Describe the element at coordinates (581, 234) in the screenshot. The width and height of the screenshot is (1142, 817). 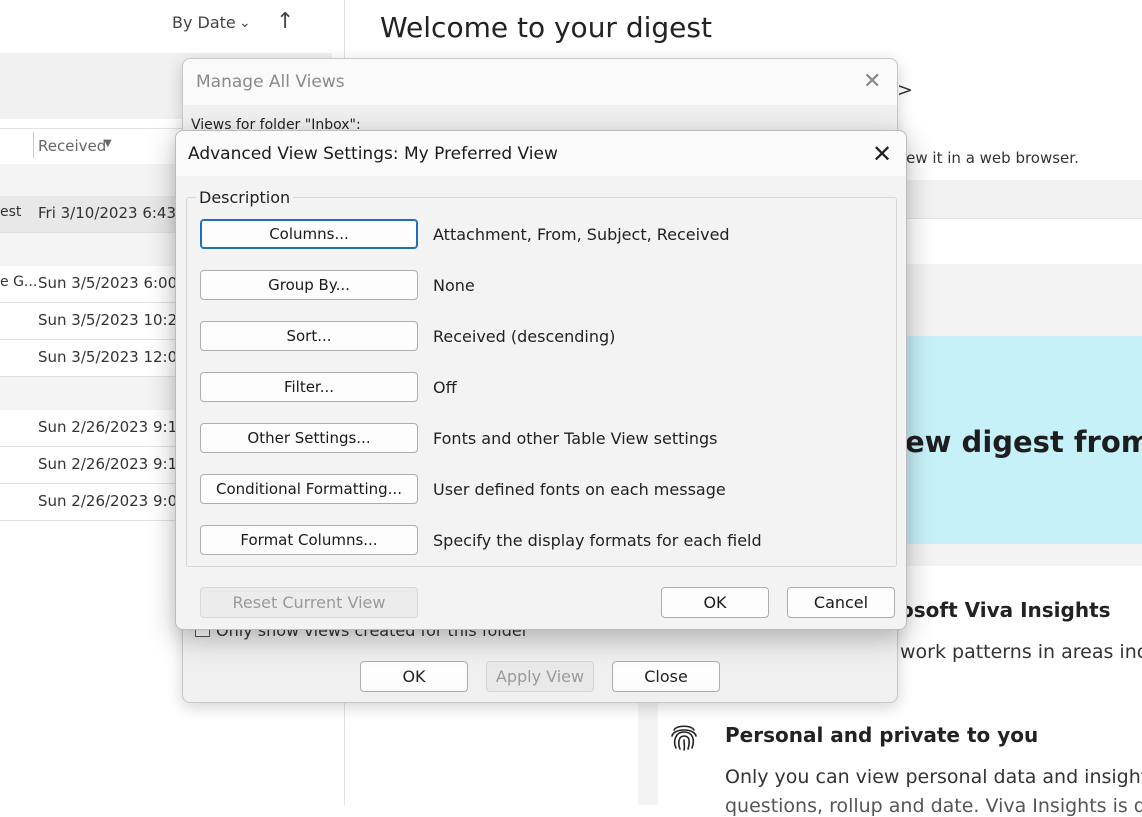
I see `columns-value: Attachment, From, Subject, Received` at that location.